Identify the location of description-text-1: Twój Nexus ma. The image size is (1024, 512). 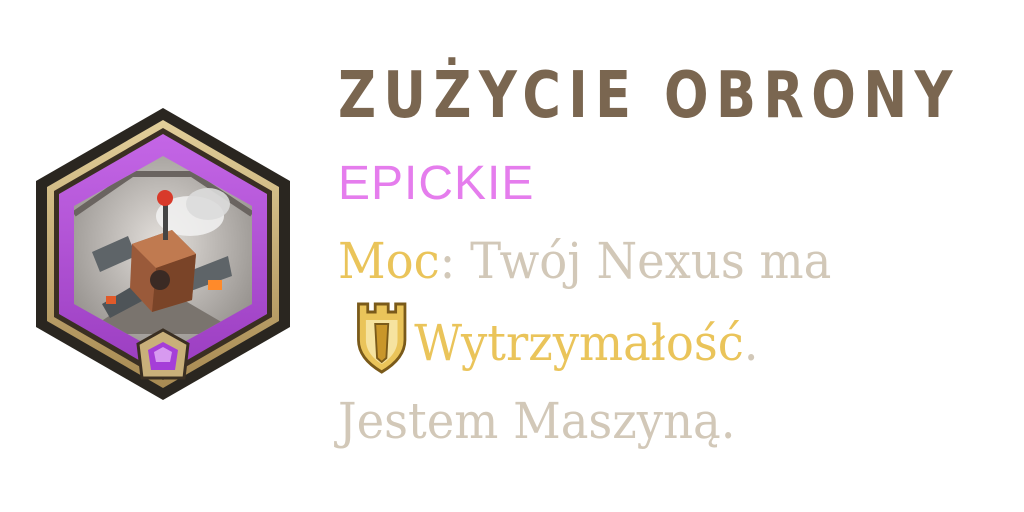
(643, 261).